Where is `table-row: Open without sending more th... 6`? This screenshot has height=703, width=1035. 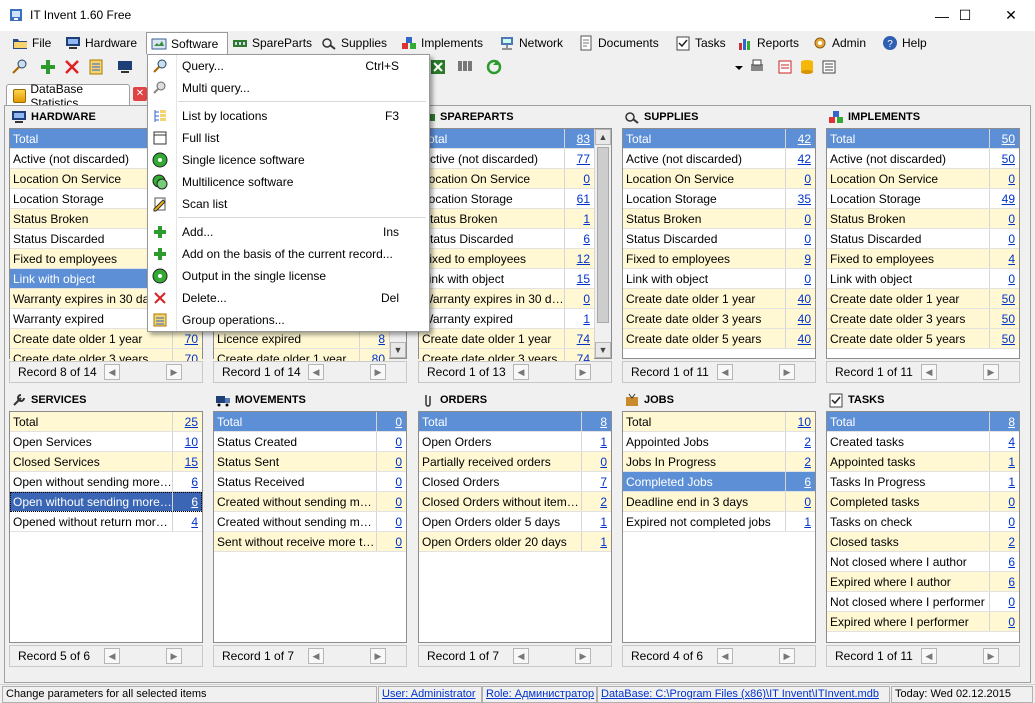
table-row: Open without sending more th... 6 is located at coordinates (106, 482).